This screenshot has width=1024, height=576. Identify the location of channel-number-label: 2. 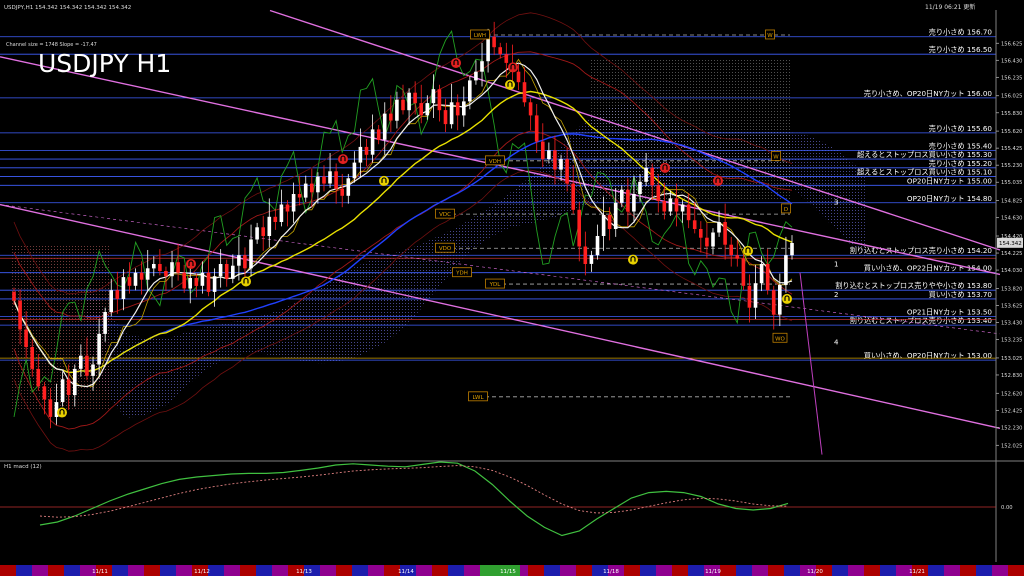
(836, 295).